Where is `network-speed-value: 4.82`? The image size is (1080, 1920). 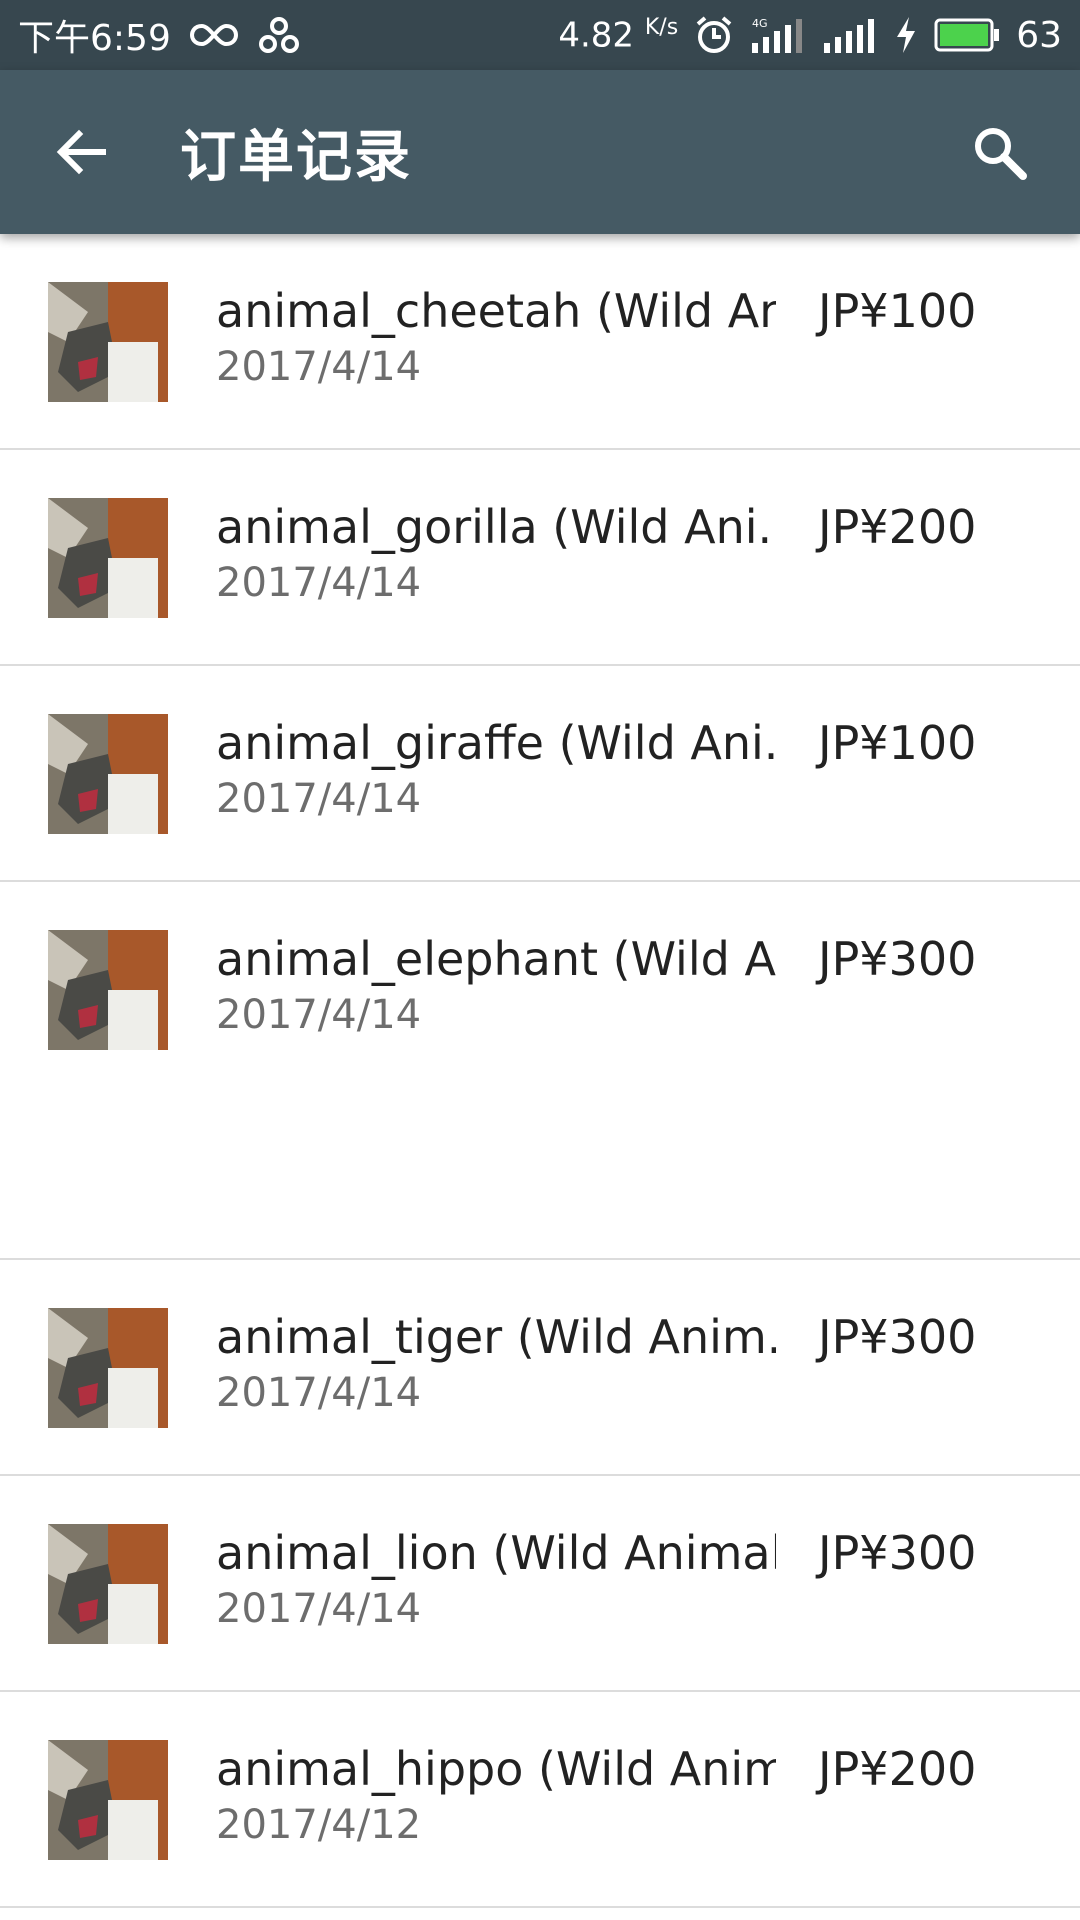
network-speed-value: 4.82 is located at coordinates (596, 35).